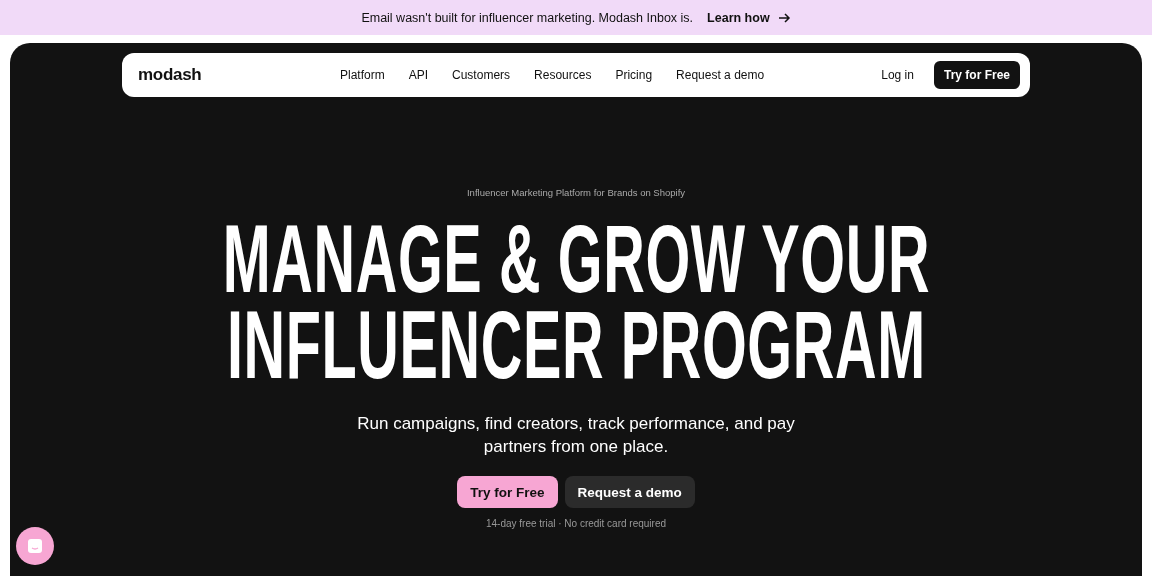 The height and width of the screenshot is (576, 1152). I want to click on eyebrow-text: Influencer Marketing Platform for Brands on Shopify, so click(576, 192).